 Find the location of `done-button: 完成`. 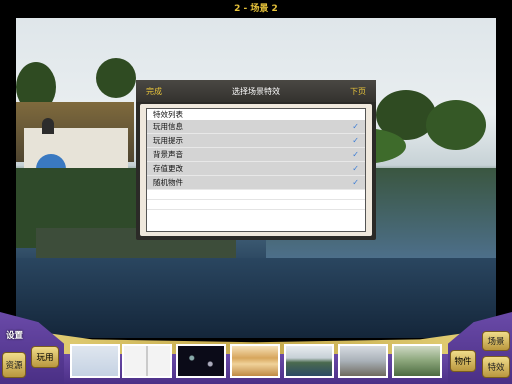

done-button: 完成 is located at coordinates (154, 91).